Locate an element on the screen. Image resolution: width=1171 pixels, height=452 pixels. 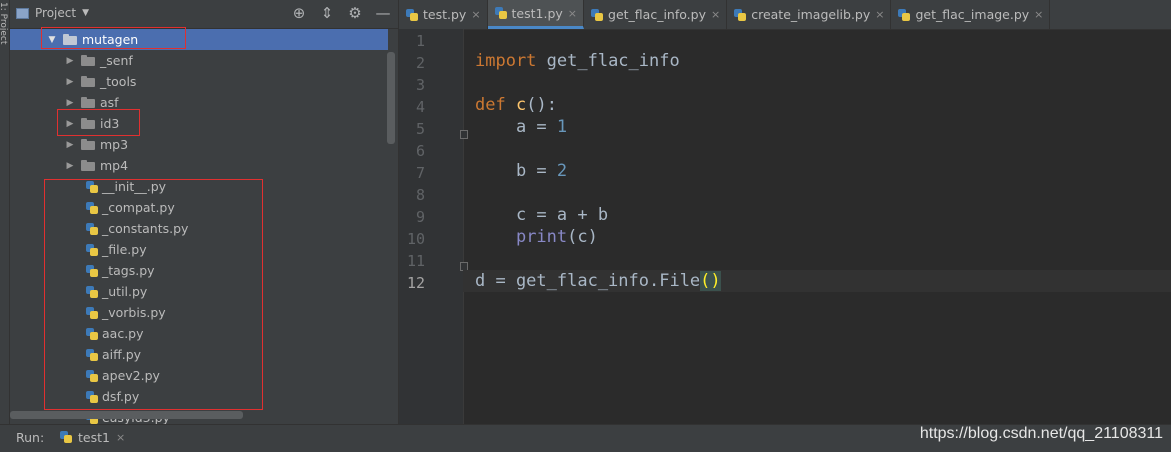
tab-label: get_flac_image.py is located at coordinates (972, 14).